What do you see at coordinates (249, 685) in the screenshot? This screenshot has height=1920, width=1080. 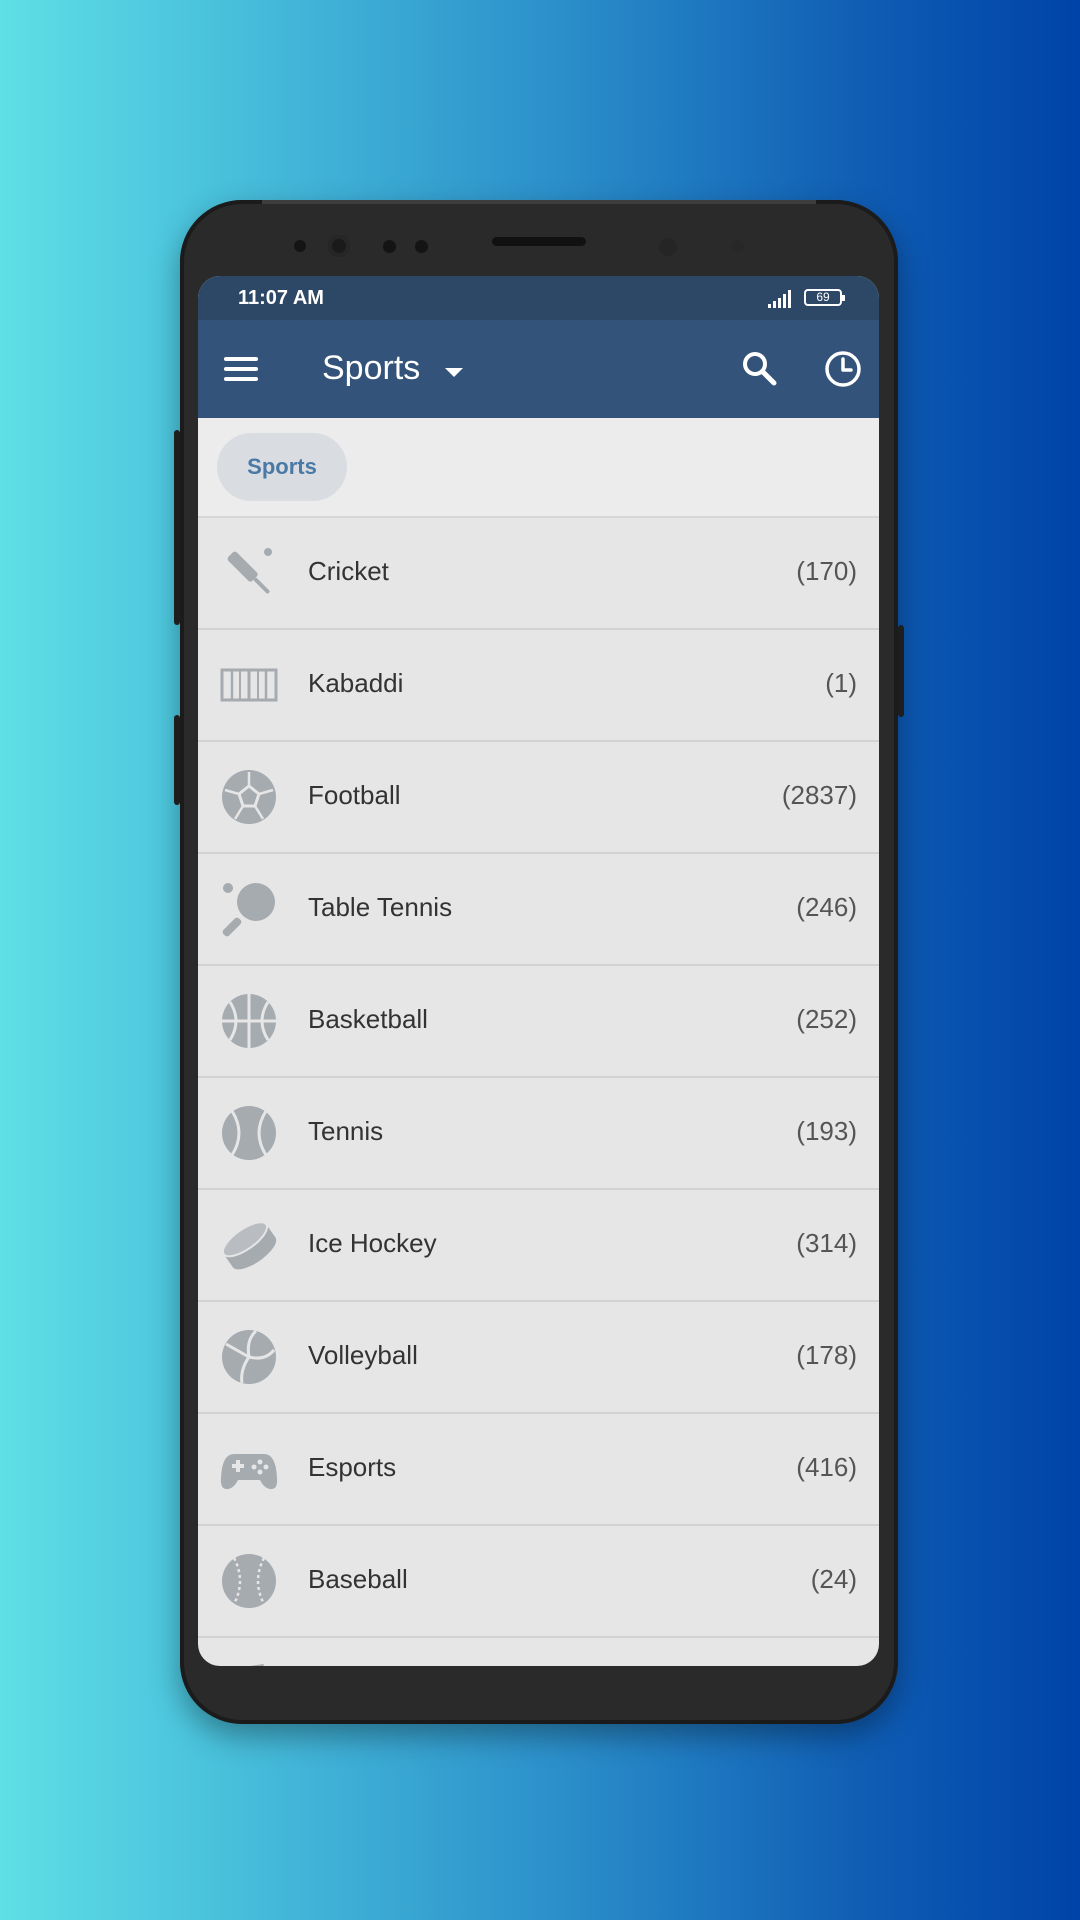 I see `kabaddi-court-icon` at bounding box center [249, 685].